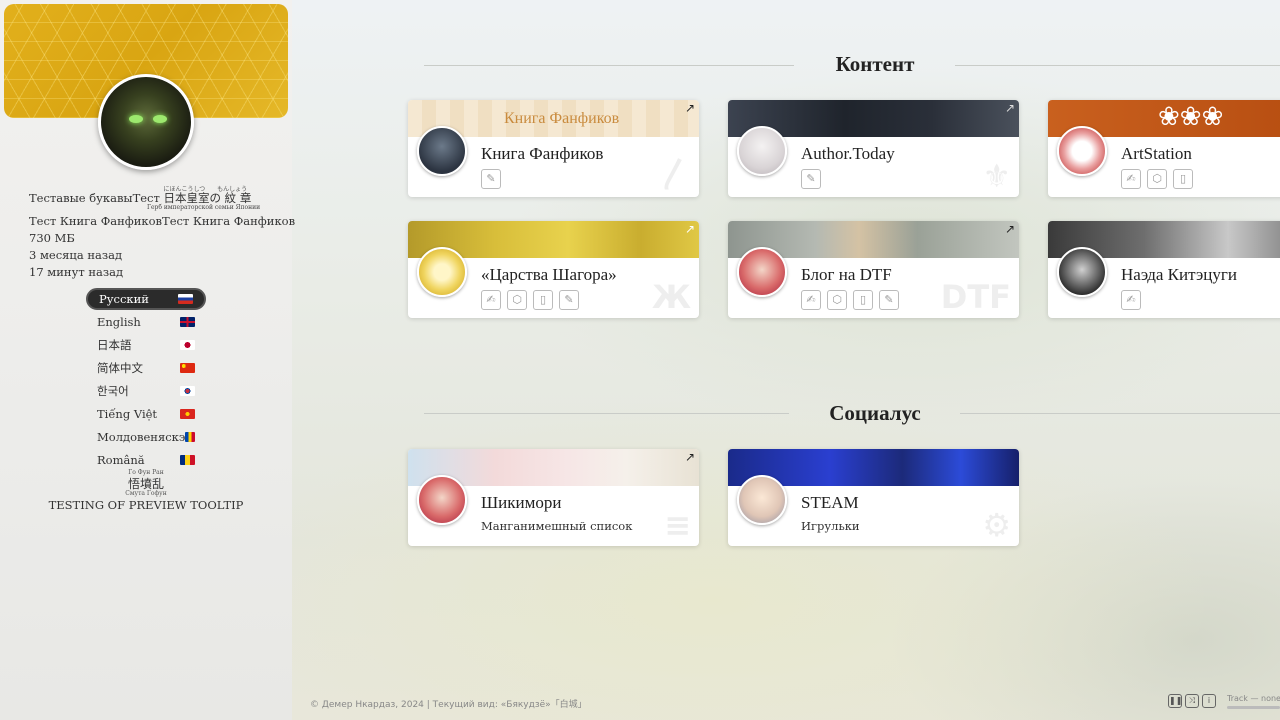 The height and width of the screenshot is (720, 1280). I want to click on card-fanfics: Книга Фанфиков ↗ Книга Фанфиков ✎ 〳, so click(553, 148).